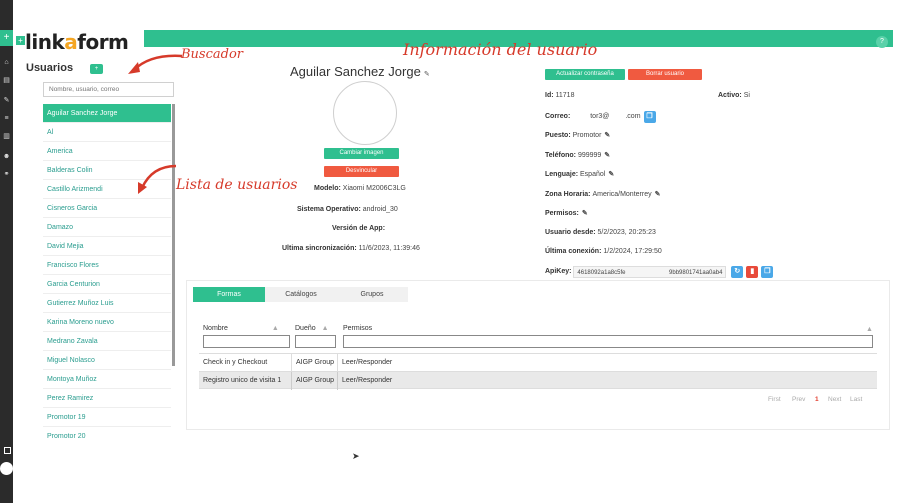 The width and height of the screenshot is (923, 503). Describe the element at coordinates (585, 74) in the screenshot. I see `update-password-button: Actualizar contraseña` at that location.